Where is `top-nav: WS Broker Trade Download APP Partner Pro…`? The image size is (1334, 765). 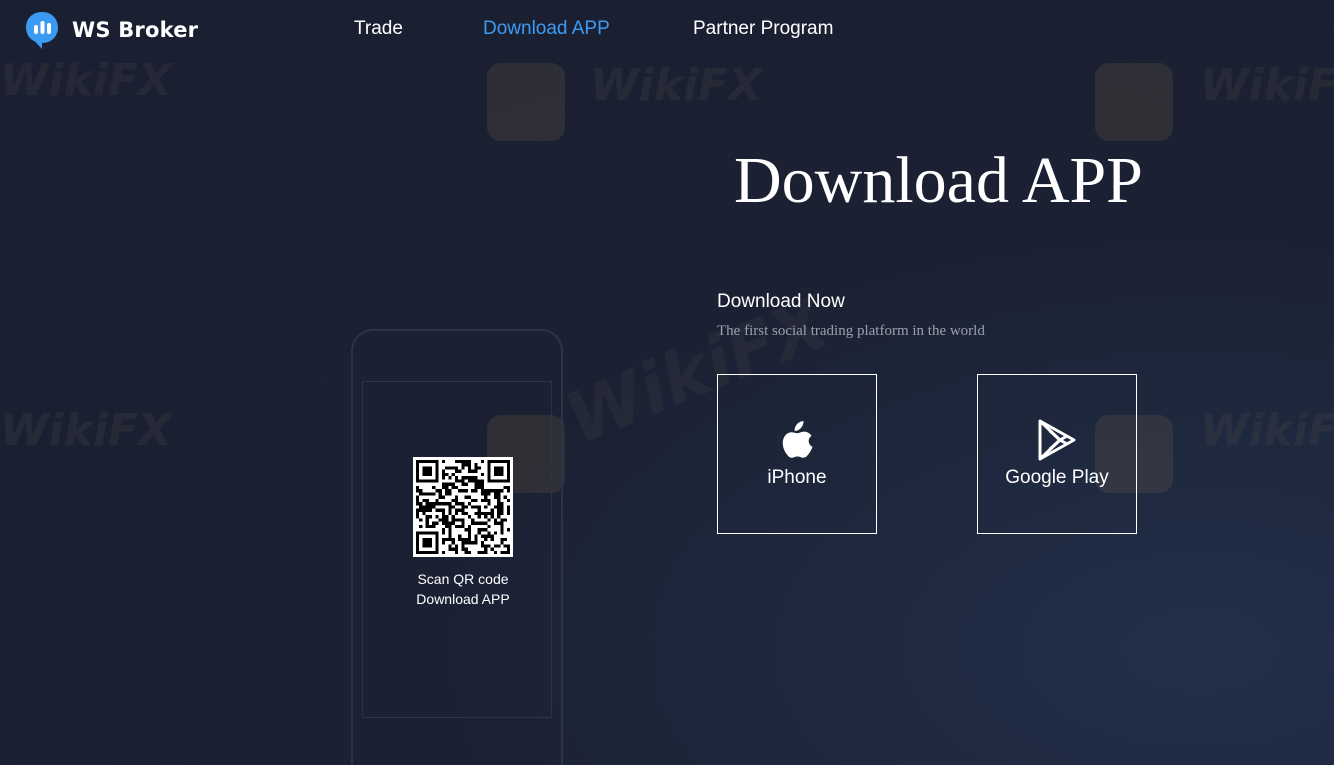
top-nav: WS Broker Trade Download APP Partner Pro… is located at coordinates (667, 31).